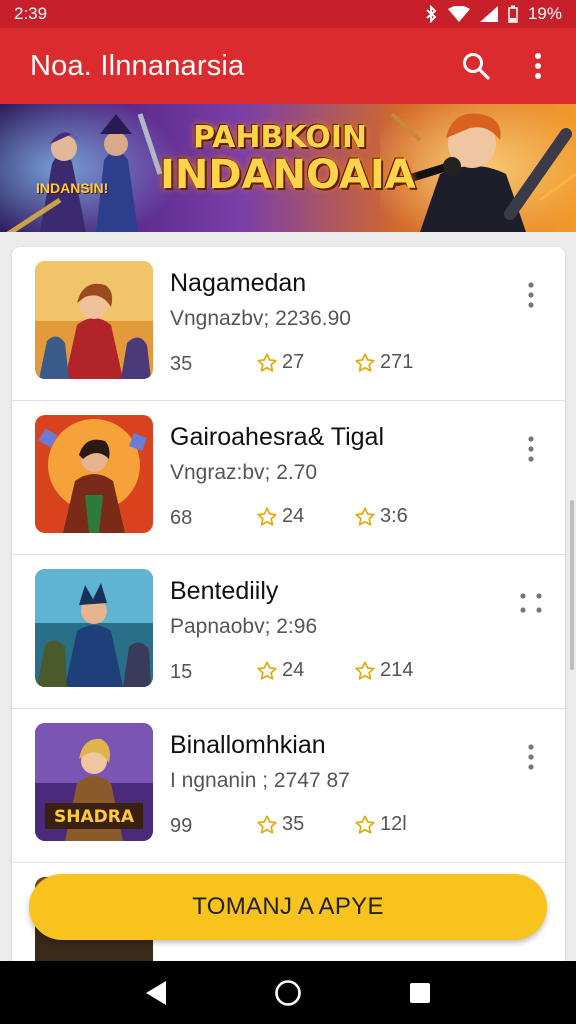 This screenshot has width=576, height=1024. I want to click on rating-a-value: 27, so click(293, 362).